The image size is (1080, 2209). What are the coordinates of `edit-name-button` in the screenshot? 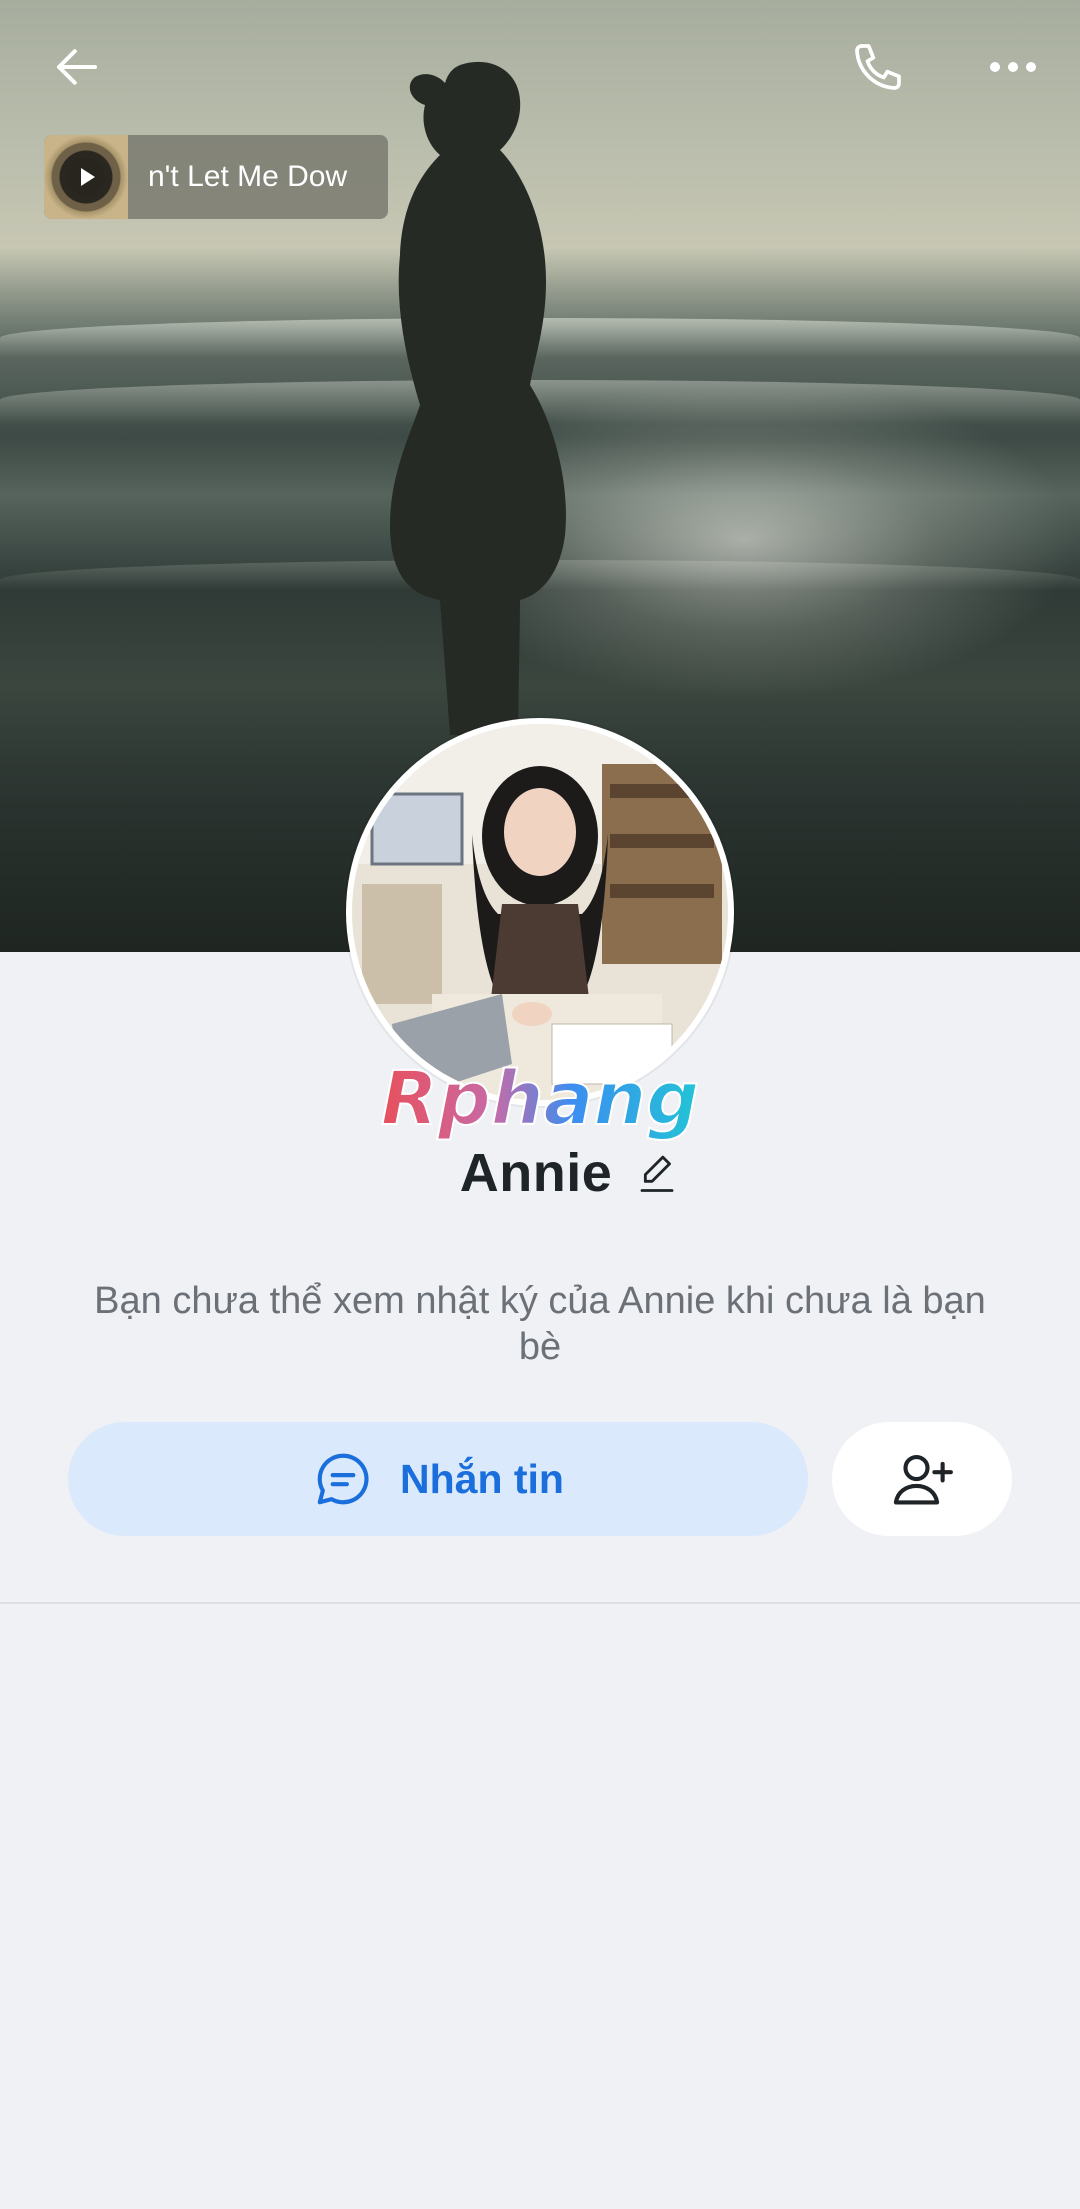 It's located at (657, 1173).